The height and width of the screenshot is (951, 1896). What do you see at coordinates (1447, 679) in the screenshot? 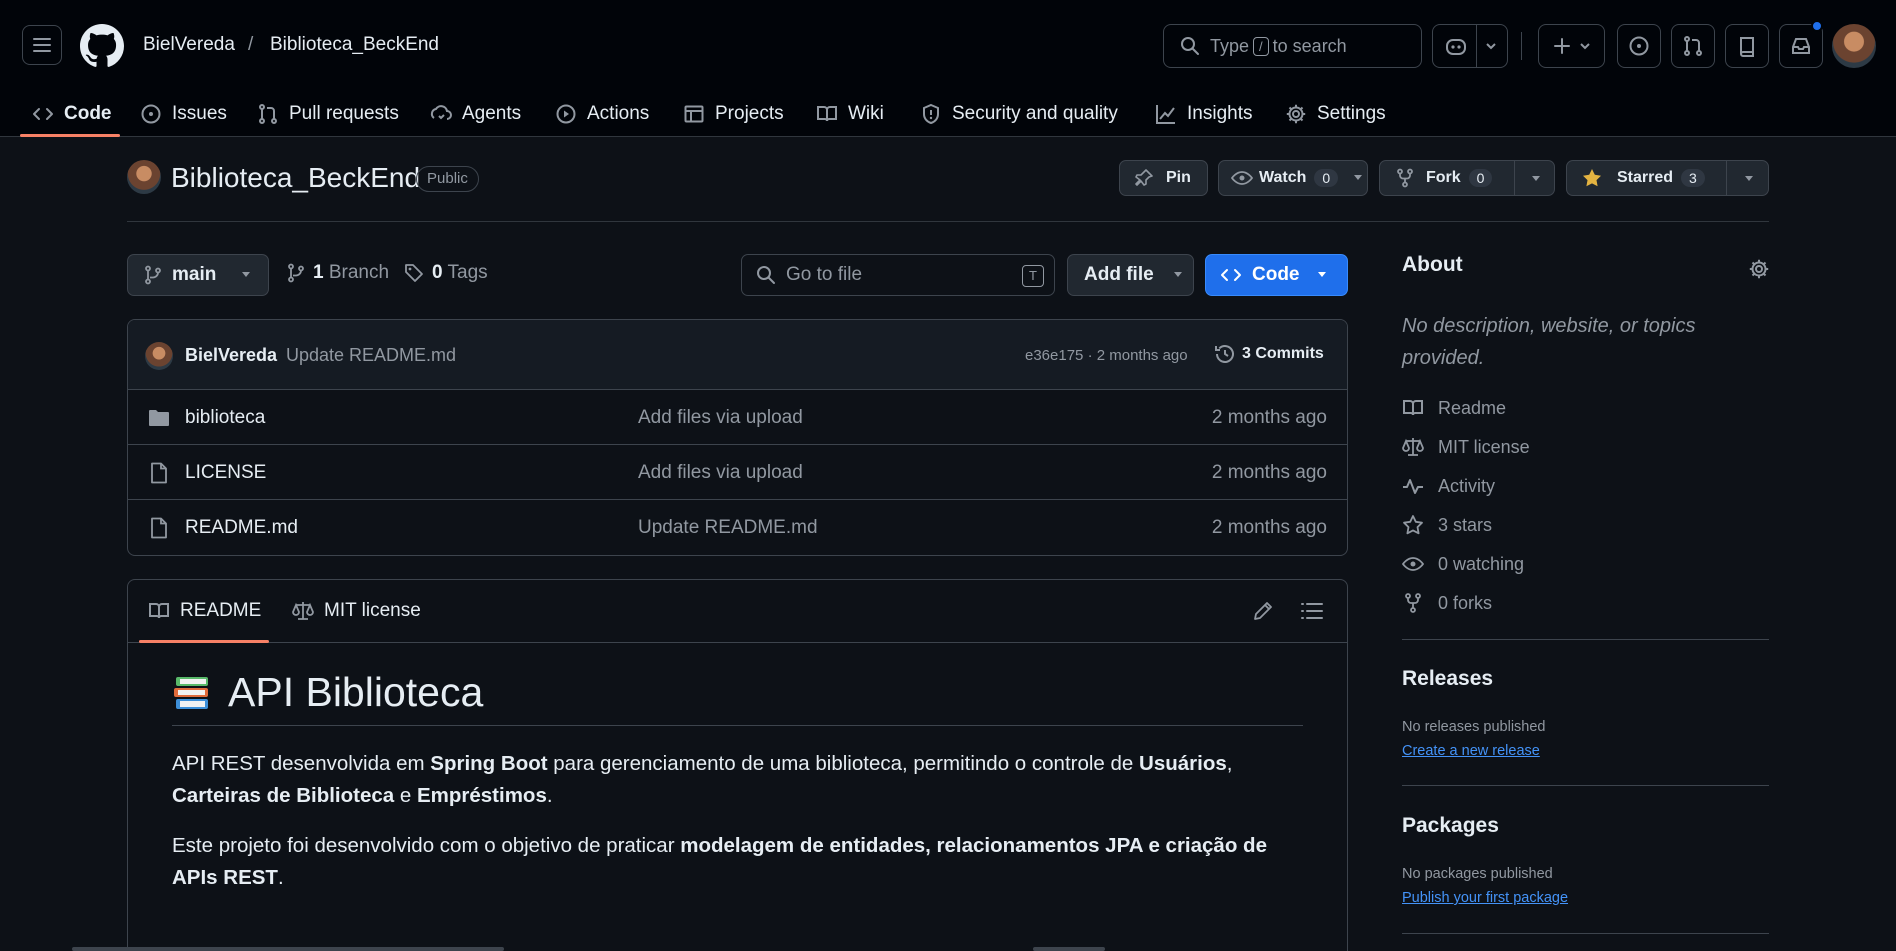
I see `releases-title: Releases` at bounding box center [1447, 679].